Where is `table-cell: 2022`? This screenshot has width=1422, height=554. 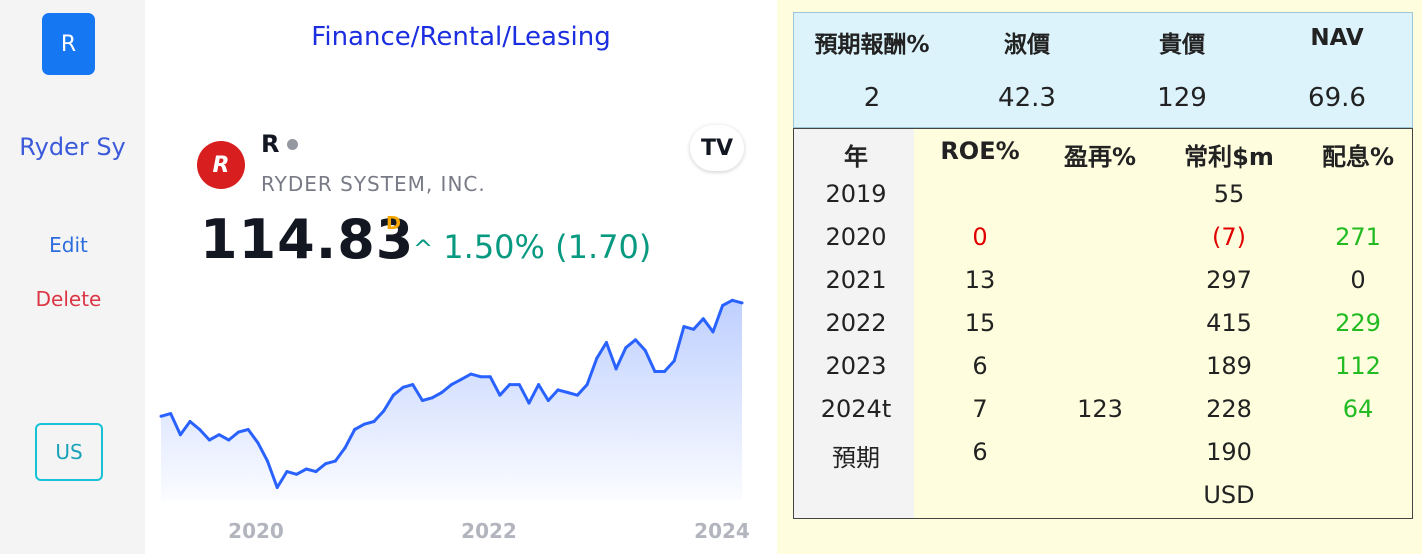 table-cell: 2022 is located at coordinates (856, 323).